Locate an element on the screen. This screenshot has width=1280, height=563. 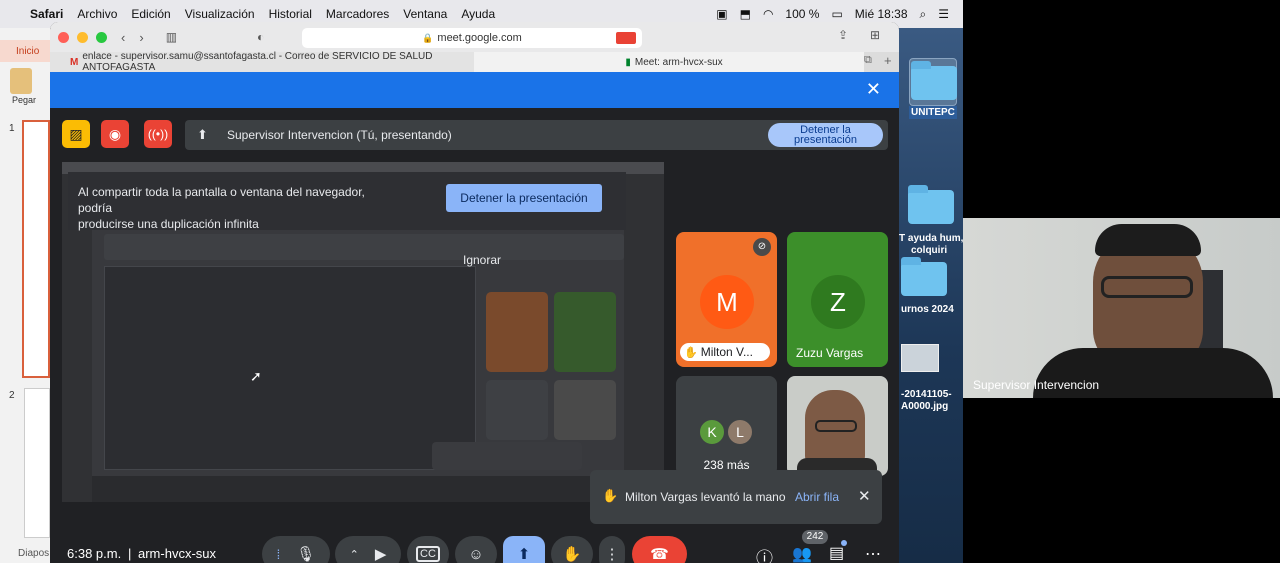
close-banner-icon: ✕ is located at coordinates (873, 89).